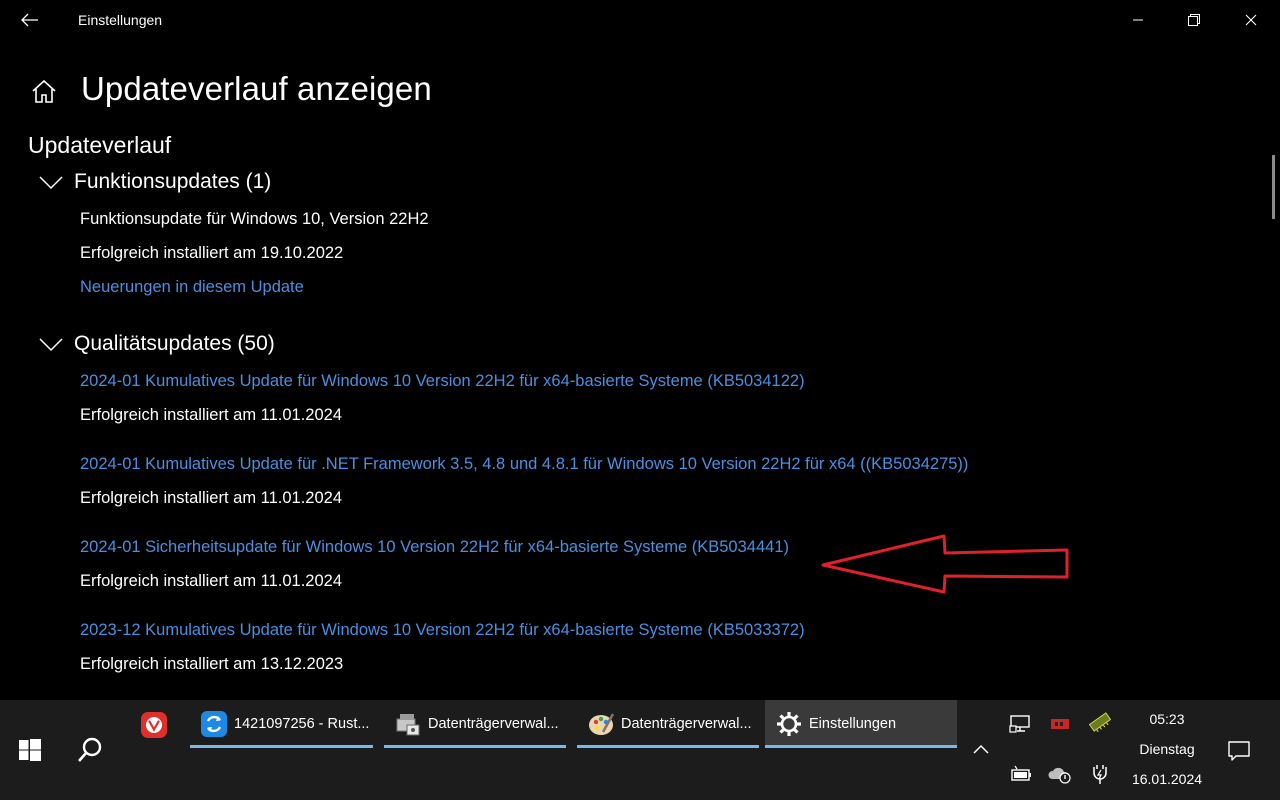  I want to click on taskbar-app-label: Einstellungen, so click(853, 724).